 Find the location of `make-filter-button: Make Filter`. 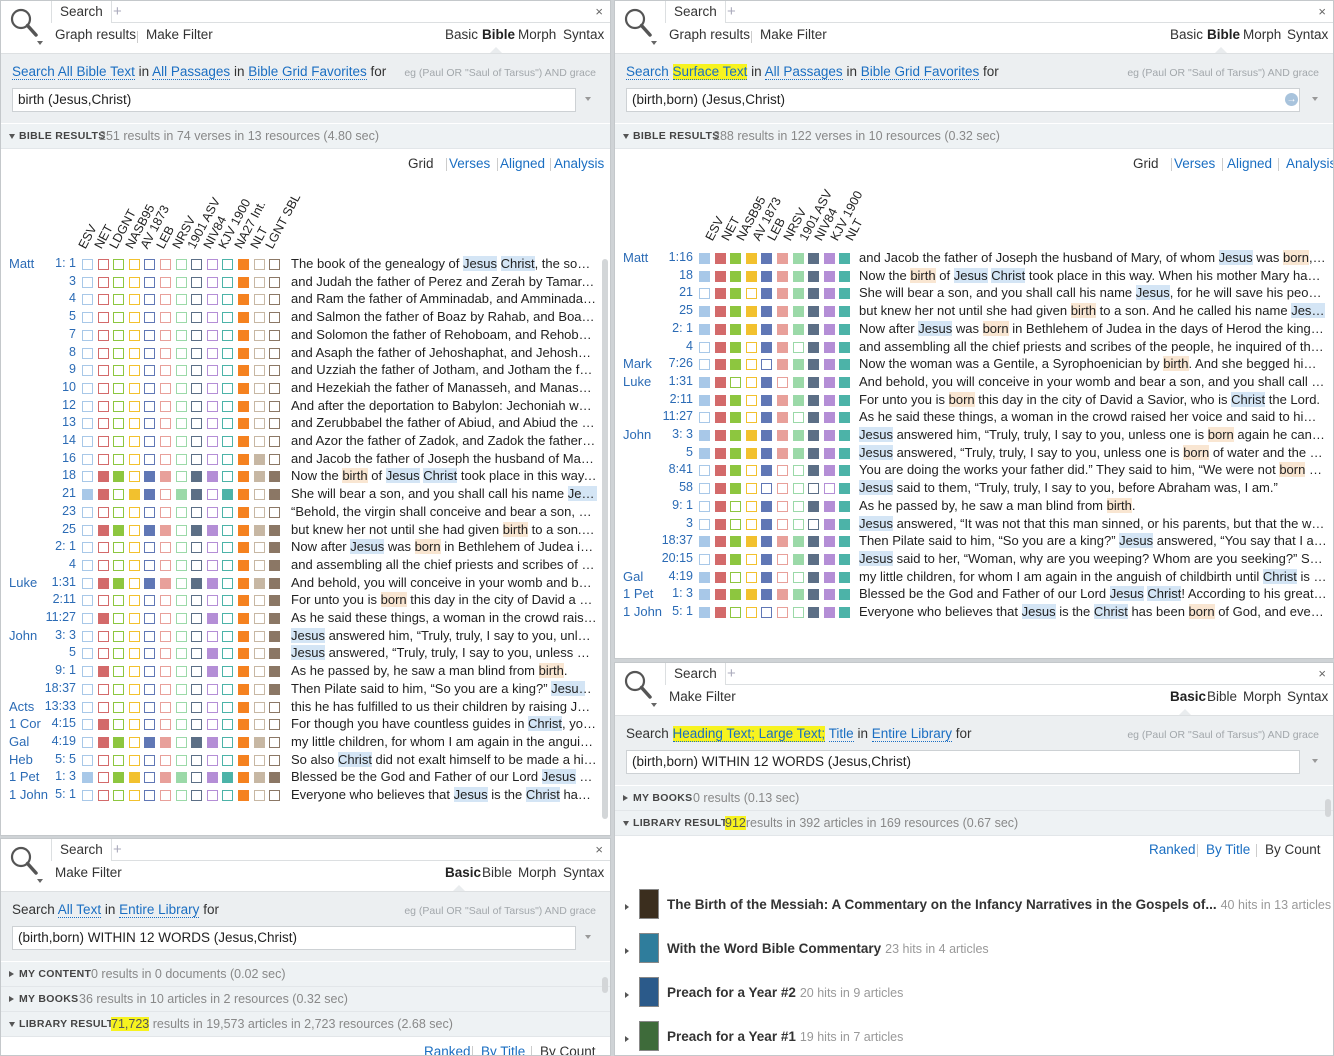

make-filter-button: Make Filter is located at coordinates (179, 34).